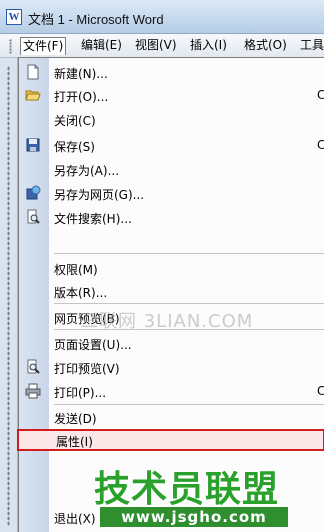 The width and height of the screenshot is (324, 532). What do you see at coordinates (171, 95) in the screenshot?
I see `menu-item-open: 打开(O)... C` at bounding box center [171, 95].